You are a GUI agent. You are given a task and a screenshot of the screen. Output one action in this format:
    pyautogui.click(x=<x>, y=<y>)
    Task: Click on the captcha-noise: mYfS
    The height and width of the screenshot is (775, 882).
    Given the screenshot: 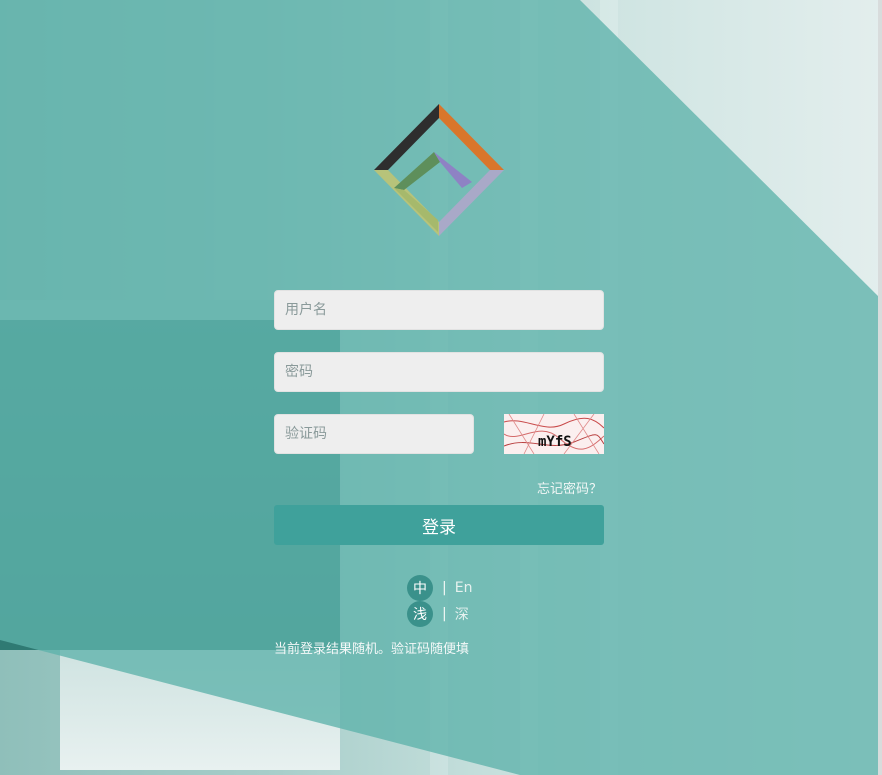 What is the action you would take?
    pyautogui.click(x=554, y=434)
    